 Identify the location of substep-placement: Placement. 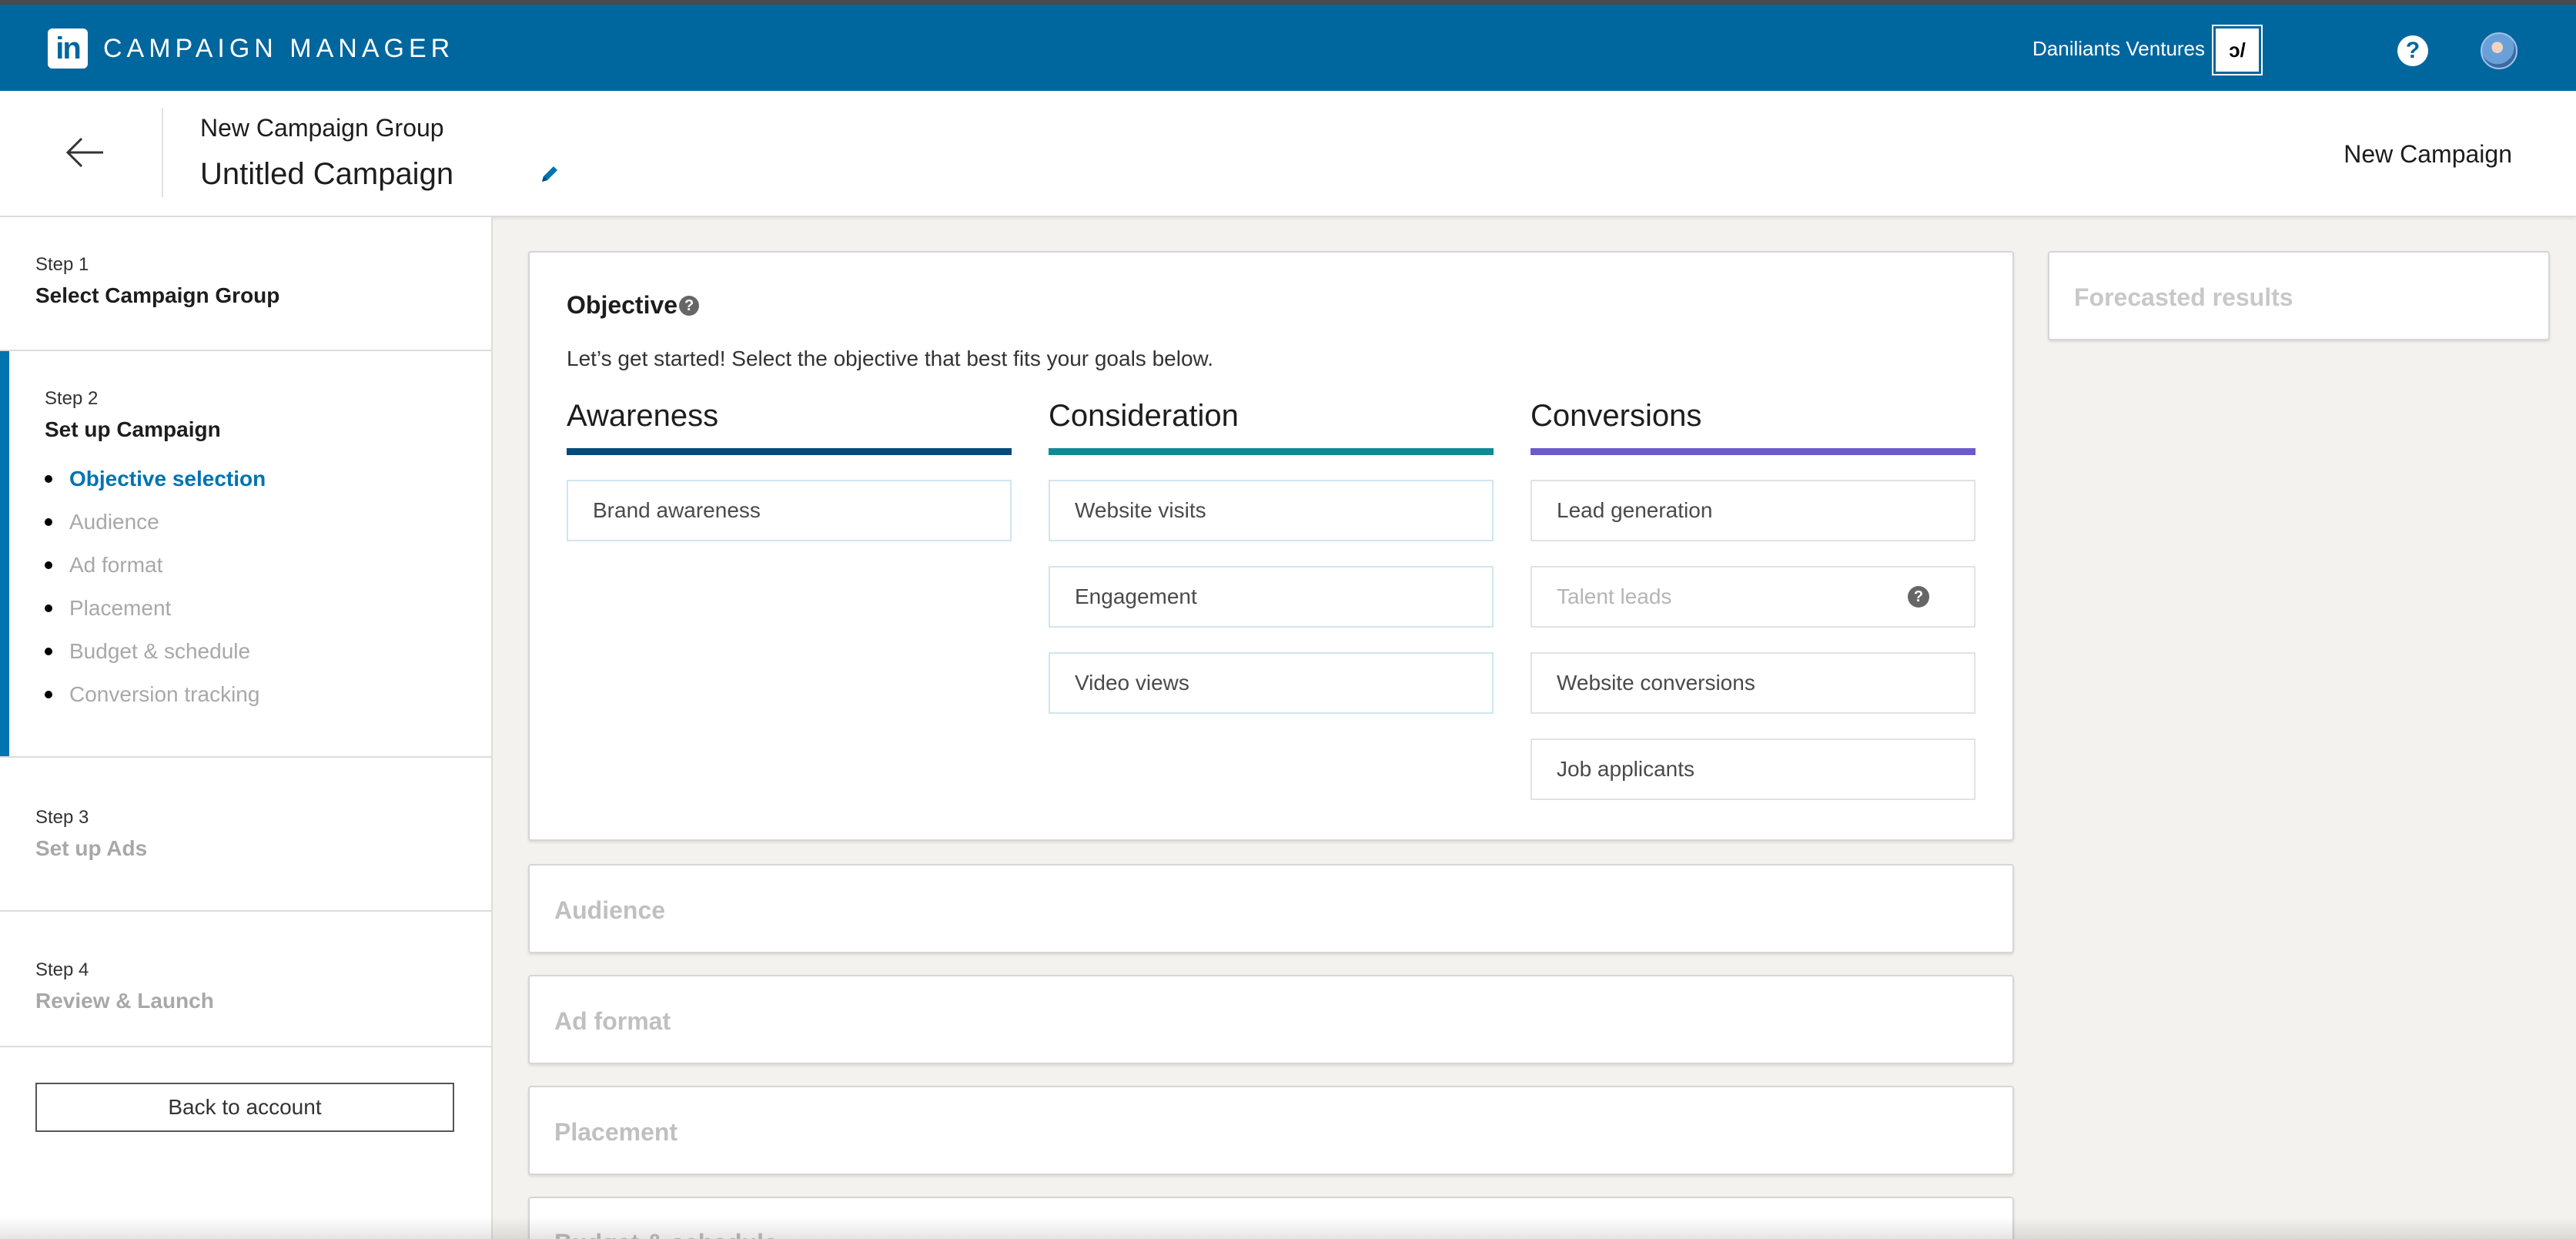
(268, 614).